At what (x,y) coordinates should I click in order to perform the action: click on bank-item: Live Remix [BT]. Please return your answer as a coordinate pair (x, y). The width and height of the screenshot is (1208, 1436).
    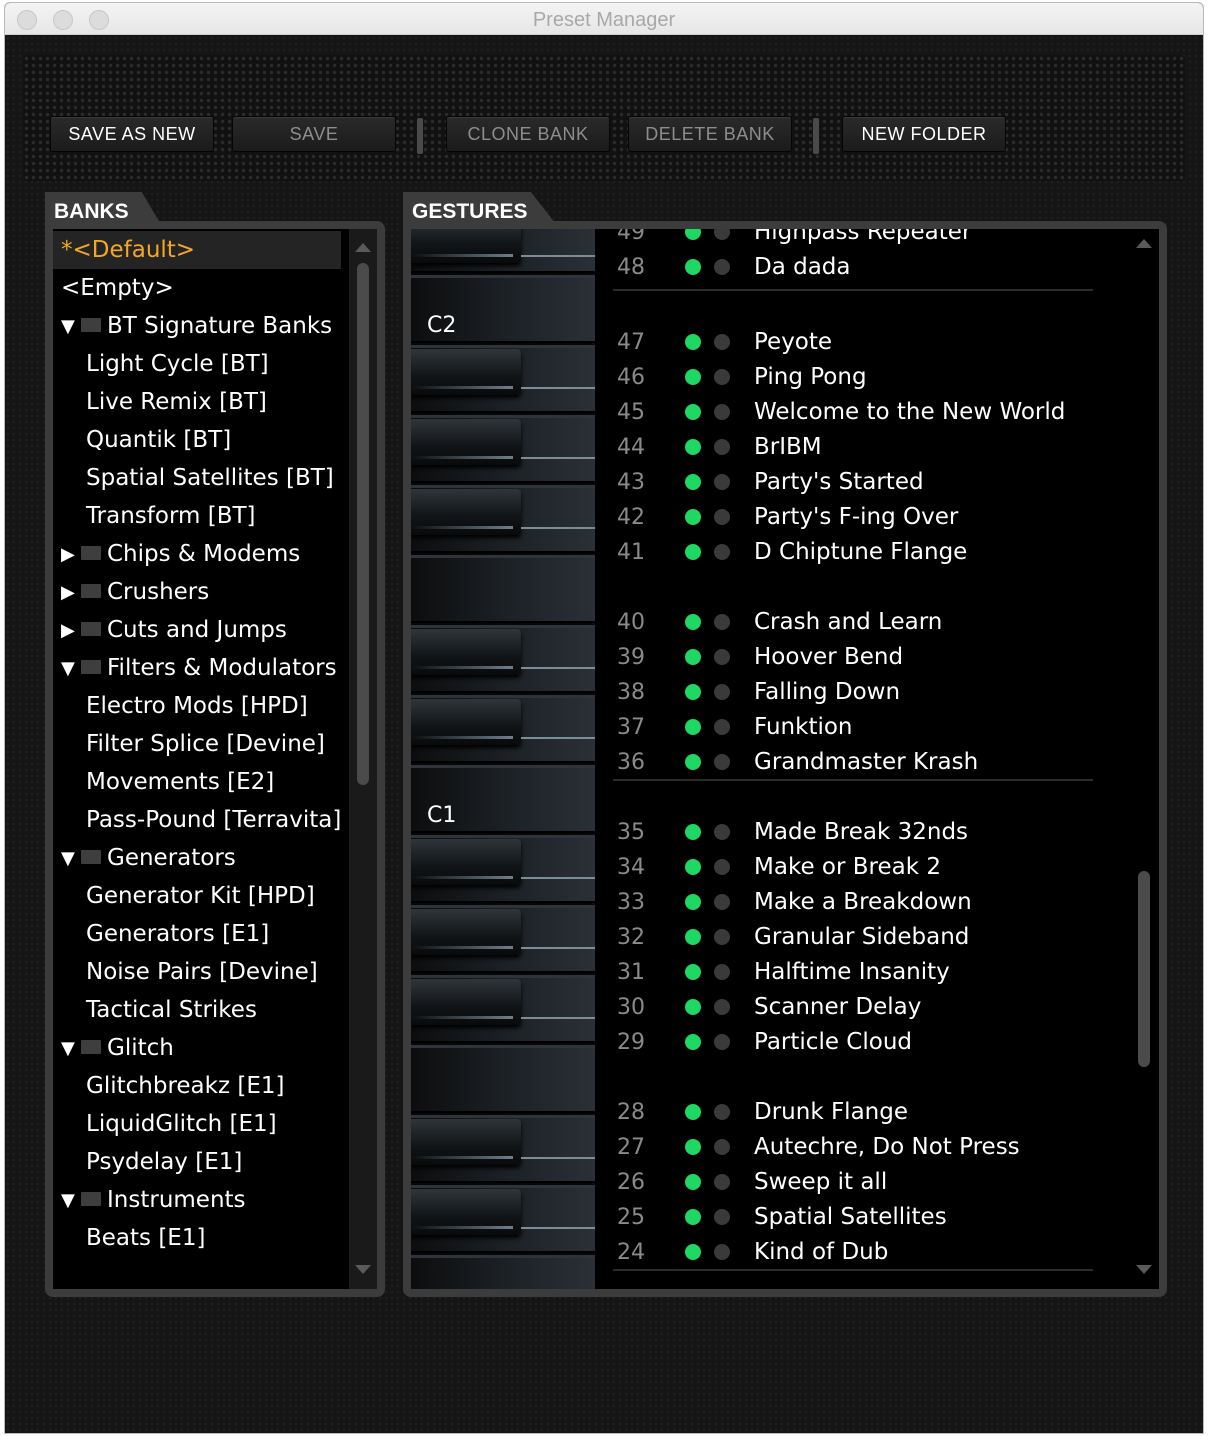
    Looking at the image, I should click on (197, 402).